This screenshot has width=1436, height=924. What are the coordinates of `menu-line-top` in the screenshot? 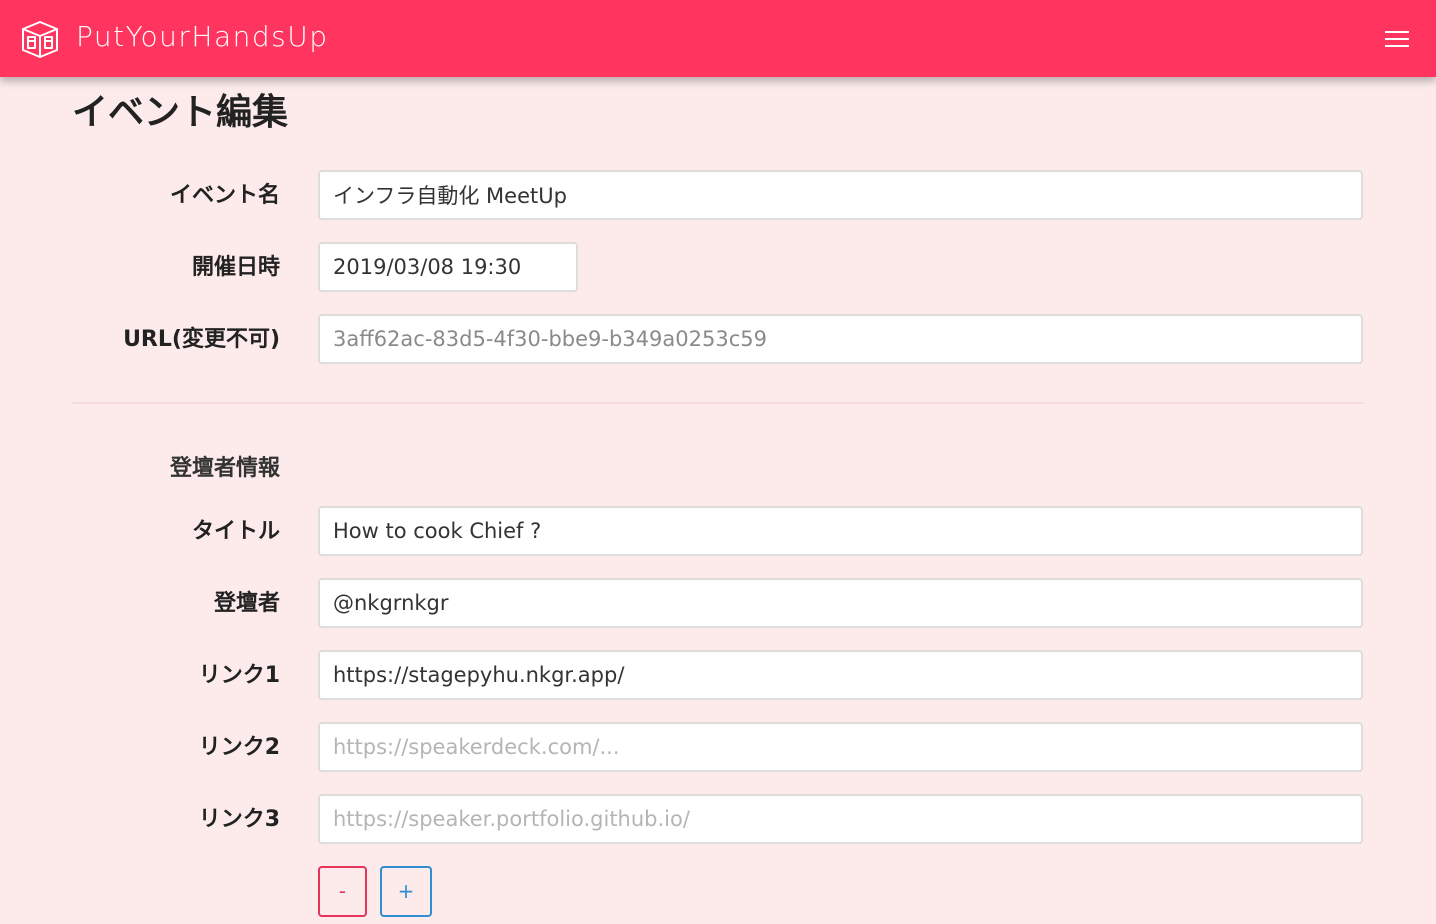 It's located at (1397, 32).